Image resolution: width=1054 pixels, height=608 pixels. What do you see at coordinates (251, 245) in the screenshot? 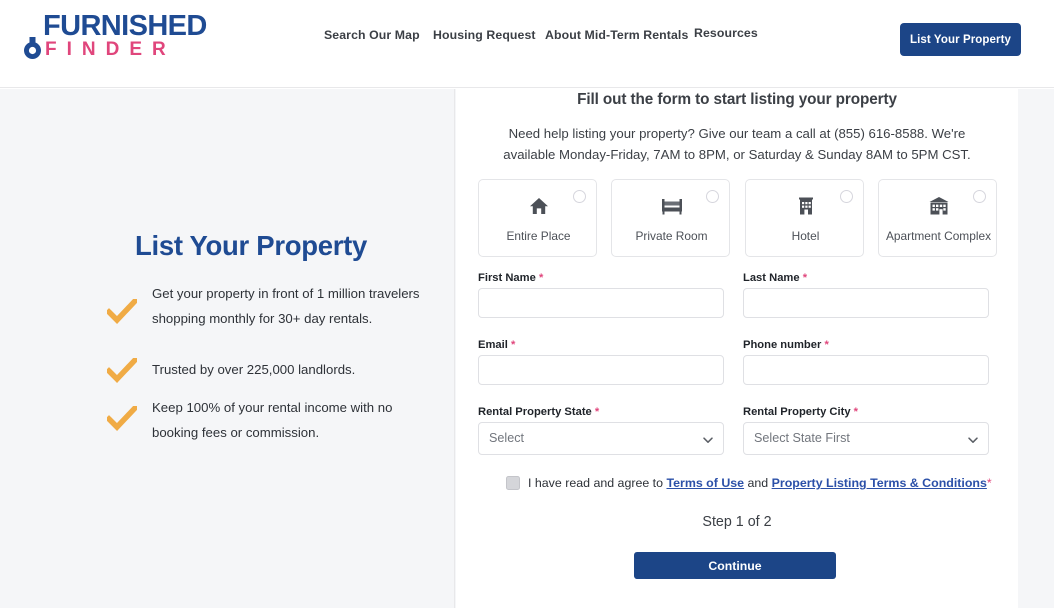
I see `page-title: List Your Property` at bounding box center [251, 245].